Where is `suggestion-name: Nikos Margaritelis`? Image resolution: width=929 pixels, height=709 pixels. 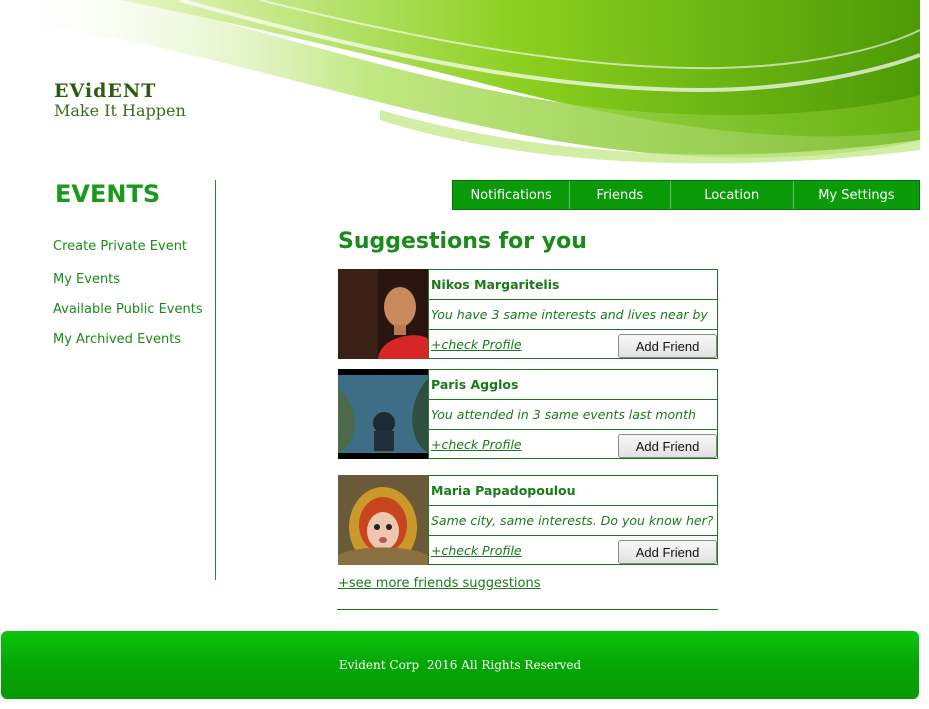 suggestion-name: Nikos Margaritelis is located at coordinates (573, 285).